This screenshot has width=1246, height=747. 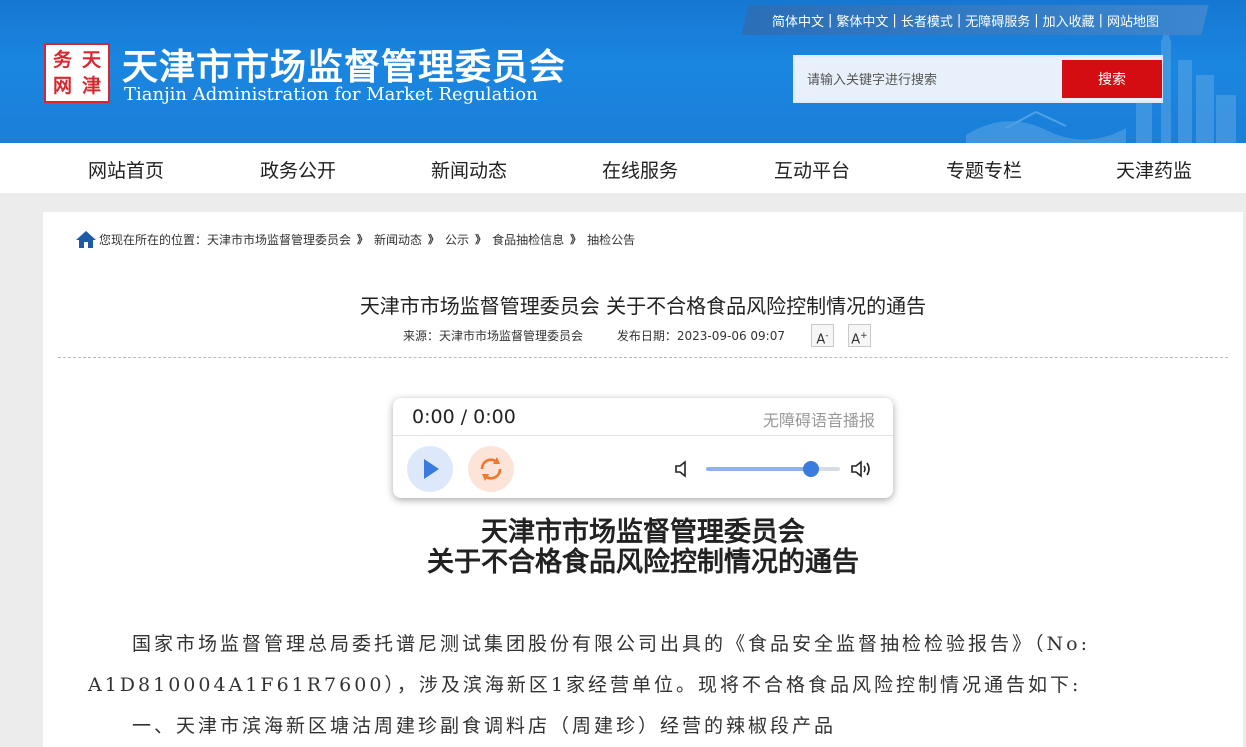 I want to click on article-meta: 来源：天津市市场监督管理委员会 发布日期：2023-09-06 09:07, so click(x=594, y=335).